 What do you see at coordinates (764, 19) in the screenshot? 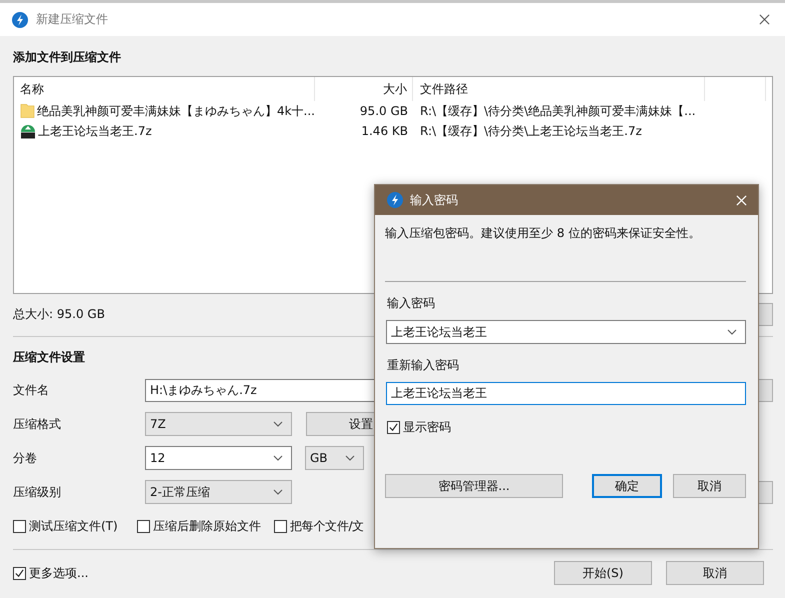
I see `close-icon` at bounding box center [764, 19].